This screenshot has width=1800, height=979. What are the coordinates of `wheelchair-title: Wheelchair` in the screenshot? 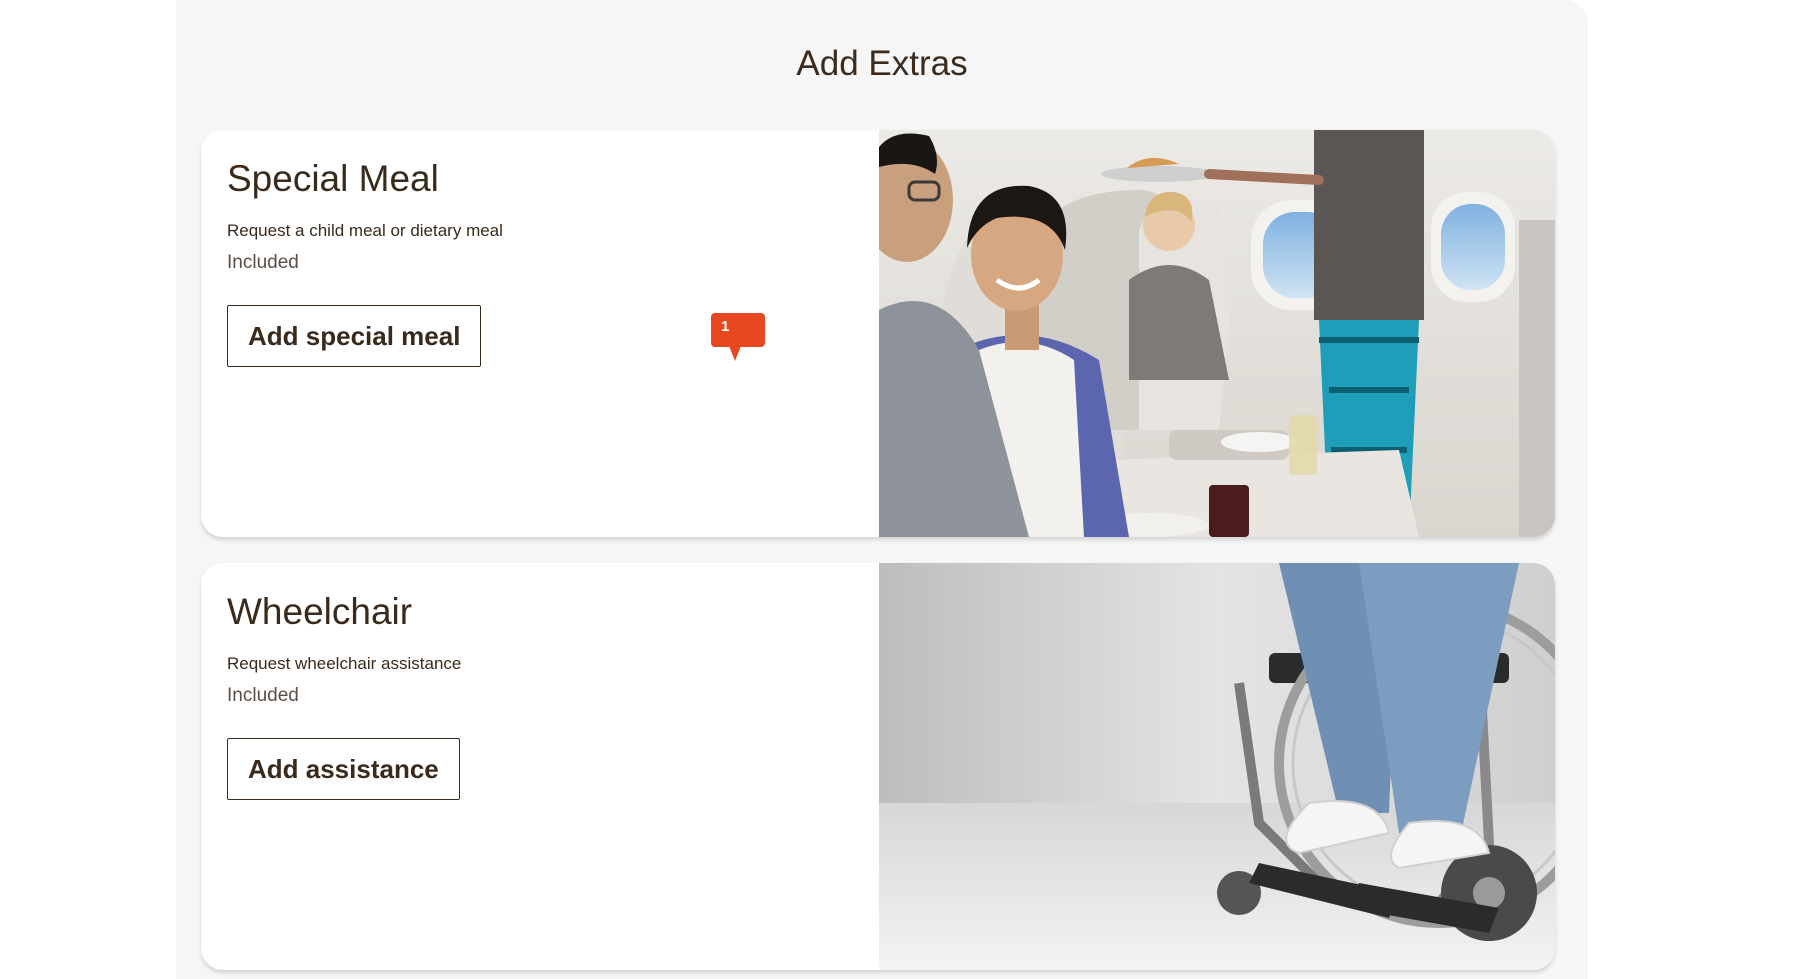 It's located at (320, 611).